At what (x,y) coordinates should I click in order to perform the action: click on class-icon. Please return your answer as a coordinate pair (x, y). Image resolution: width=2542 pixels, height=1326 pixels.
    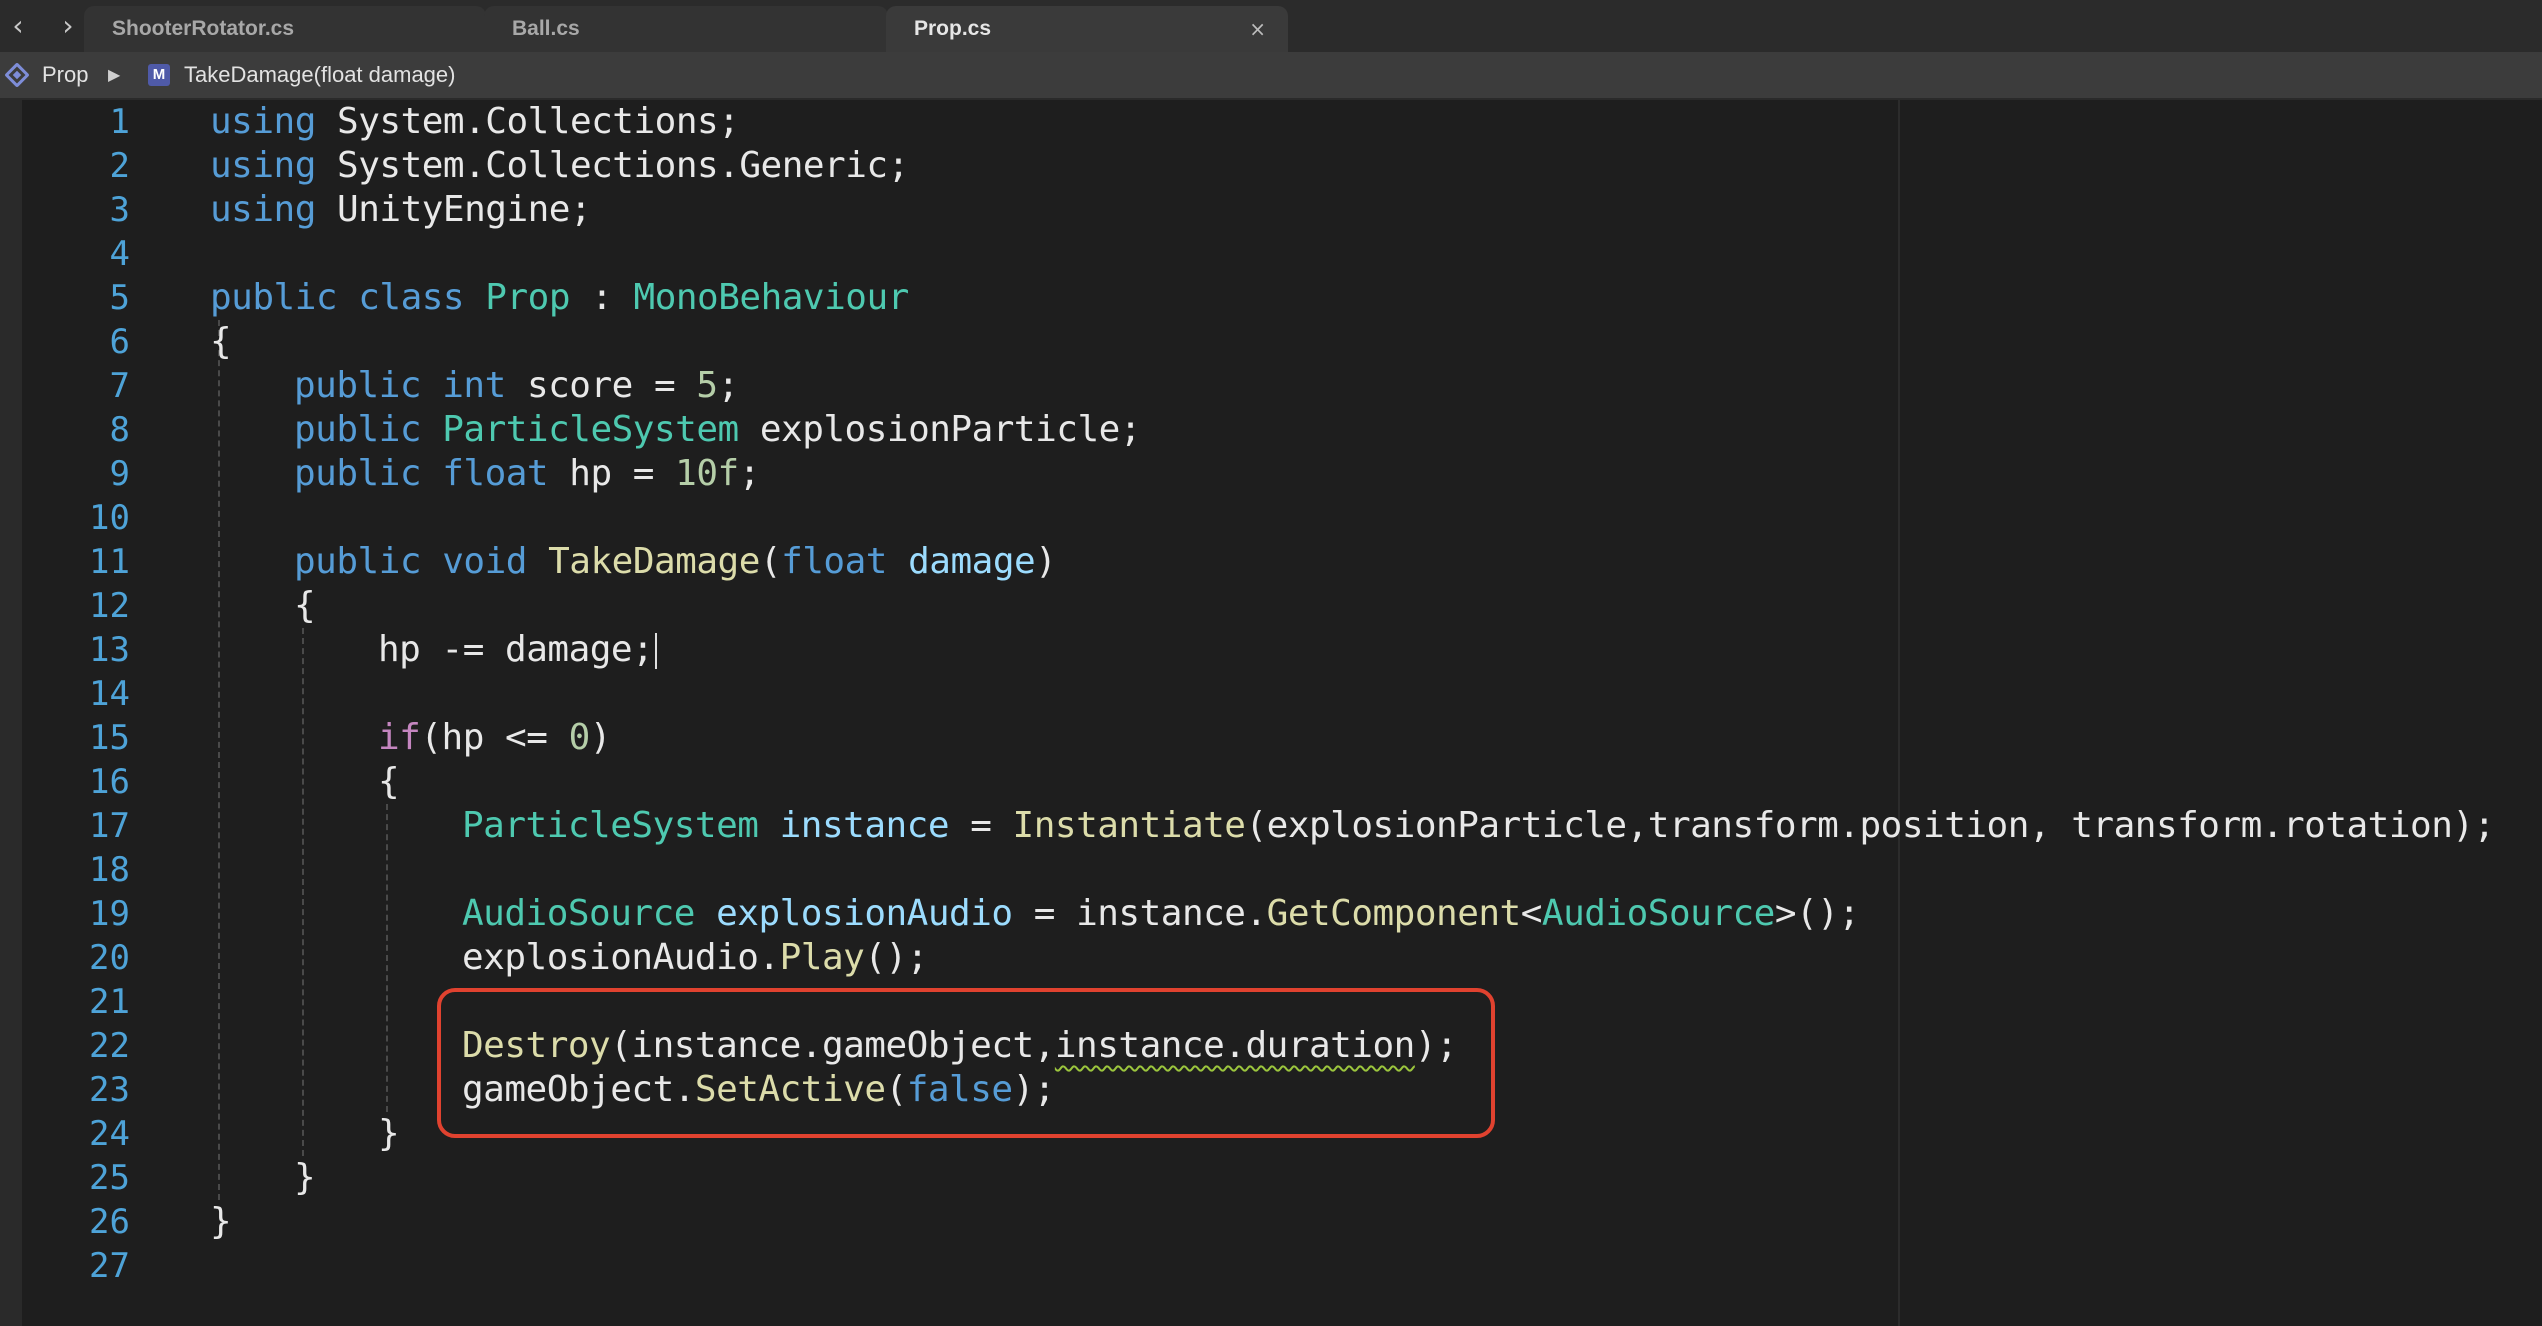
    Looking at the image, I should click on (17, 75).